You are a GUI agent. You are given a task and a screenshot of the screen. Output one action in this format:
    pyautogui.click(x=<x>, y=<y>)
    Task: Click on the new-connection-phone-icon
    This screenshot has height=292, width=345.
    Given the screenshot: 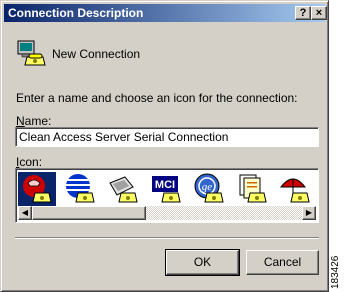 What is the action you would take?
    pyautogui.click(x=31, y=53)
    